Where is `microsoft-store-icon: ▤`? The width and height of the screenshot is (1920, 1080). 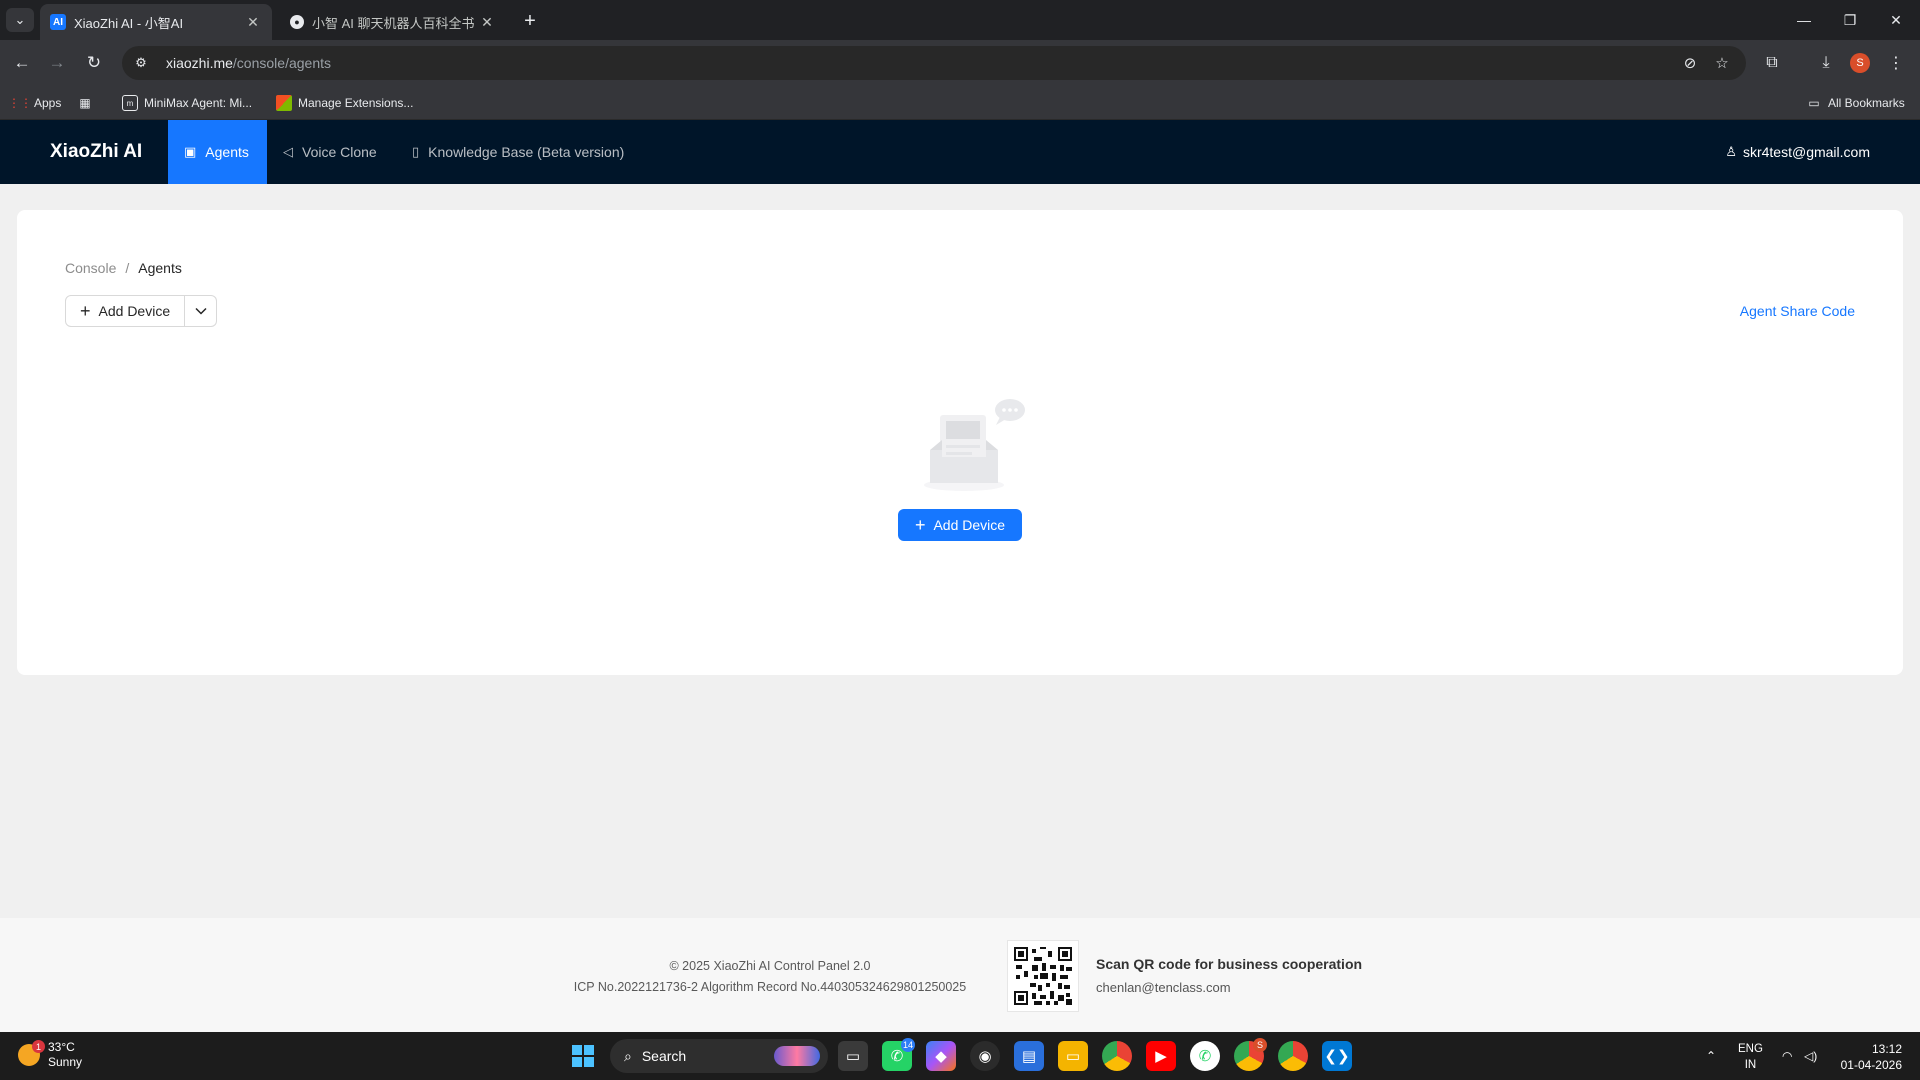
microsoft-store-icon: ▤ is located at coordinates (1029, 1056).